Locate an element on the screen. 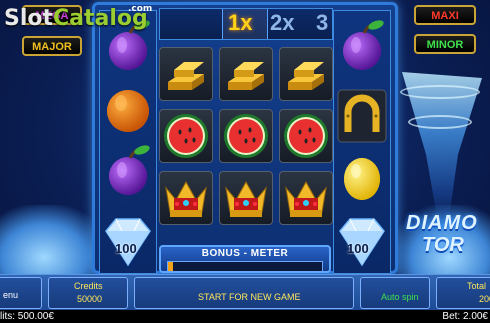  bonus-meter-track is located at coordinates (245, 266).